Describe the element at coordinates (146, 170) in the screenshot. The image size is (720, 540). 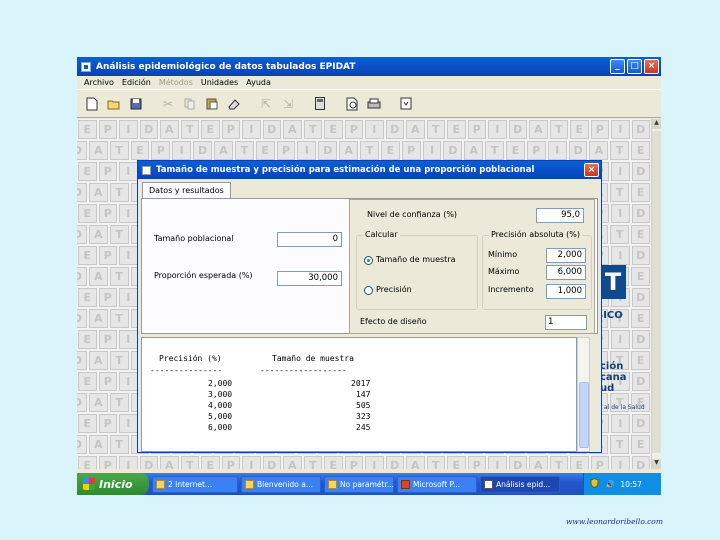
I see `dialog-app-icon` at that location.